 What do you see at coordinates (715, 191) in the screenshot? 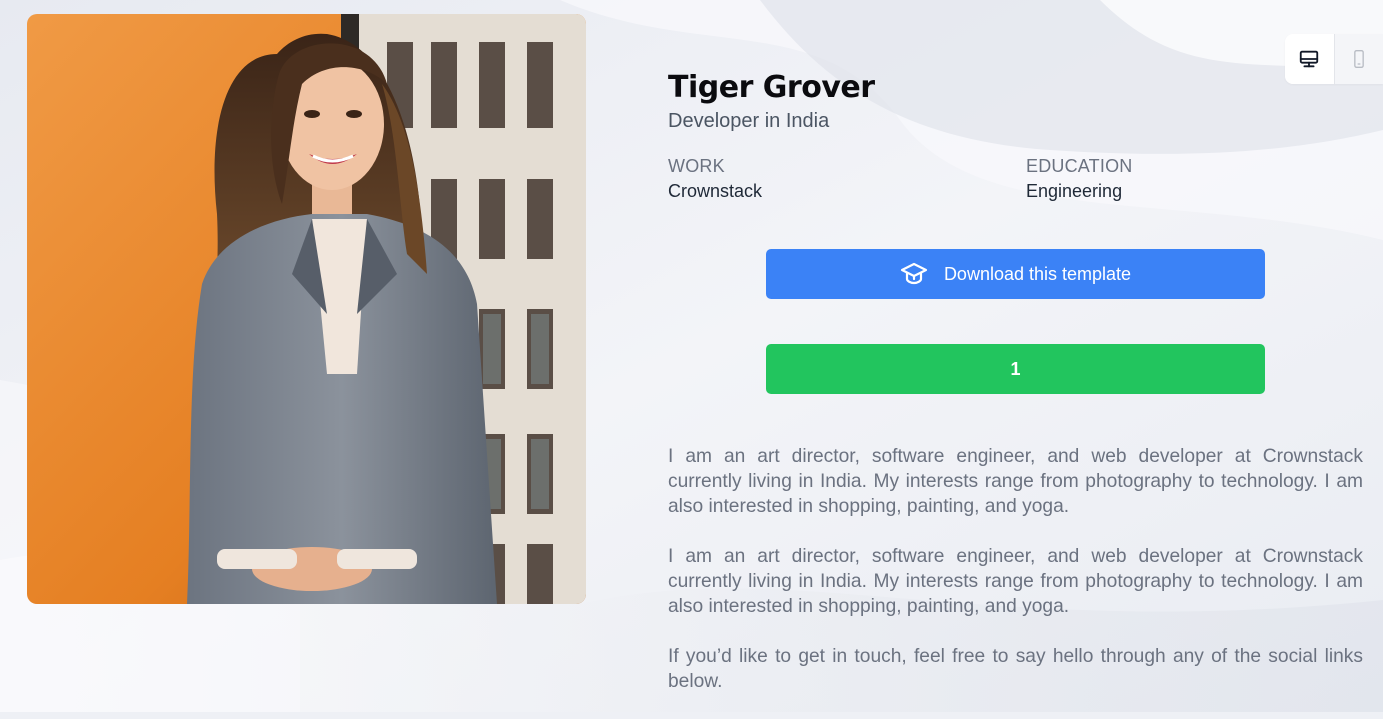
I see `work-value: Crownstack` at bounding box center [715, 191].